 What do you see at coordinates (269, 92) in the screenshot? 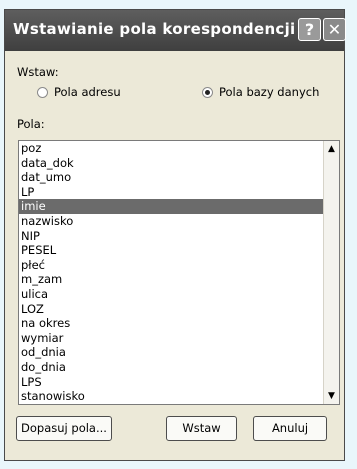
I see `radio-database-fields-label: Pola bazy danych` at bounding box center [269, 92].